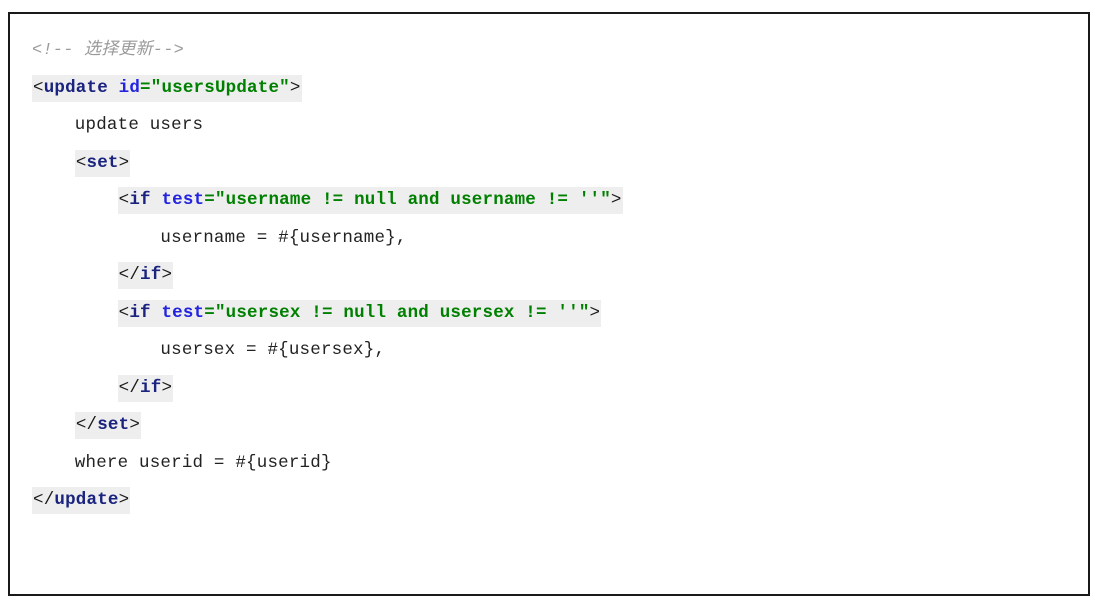 This screenshot has width=1109, height=614. Describe the element at coordinates (209, 350) in the screenshot. I see `sql-usersex-assignment: usersex = #{usersex},` at that location.